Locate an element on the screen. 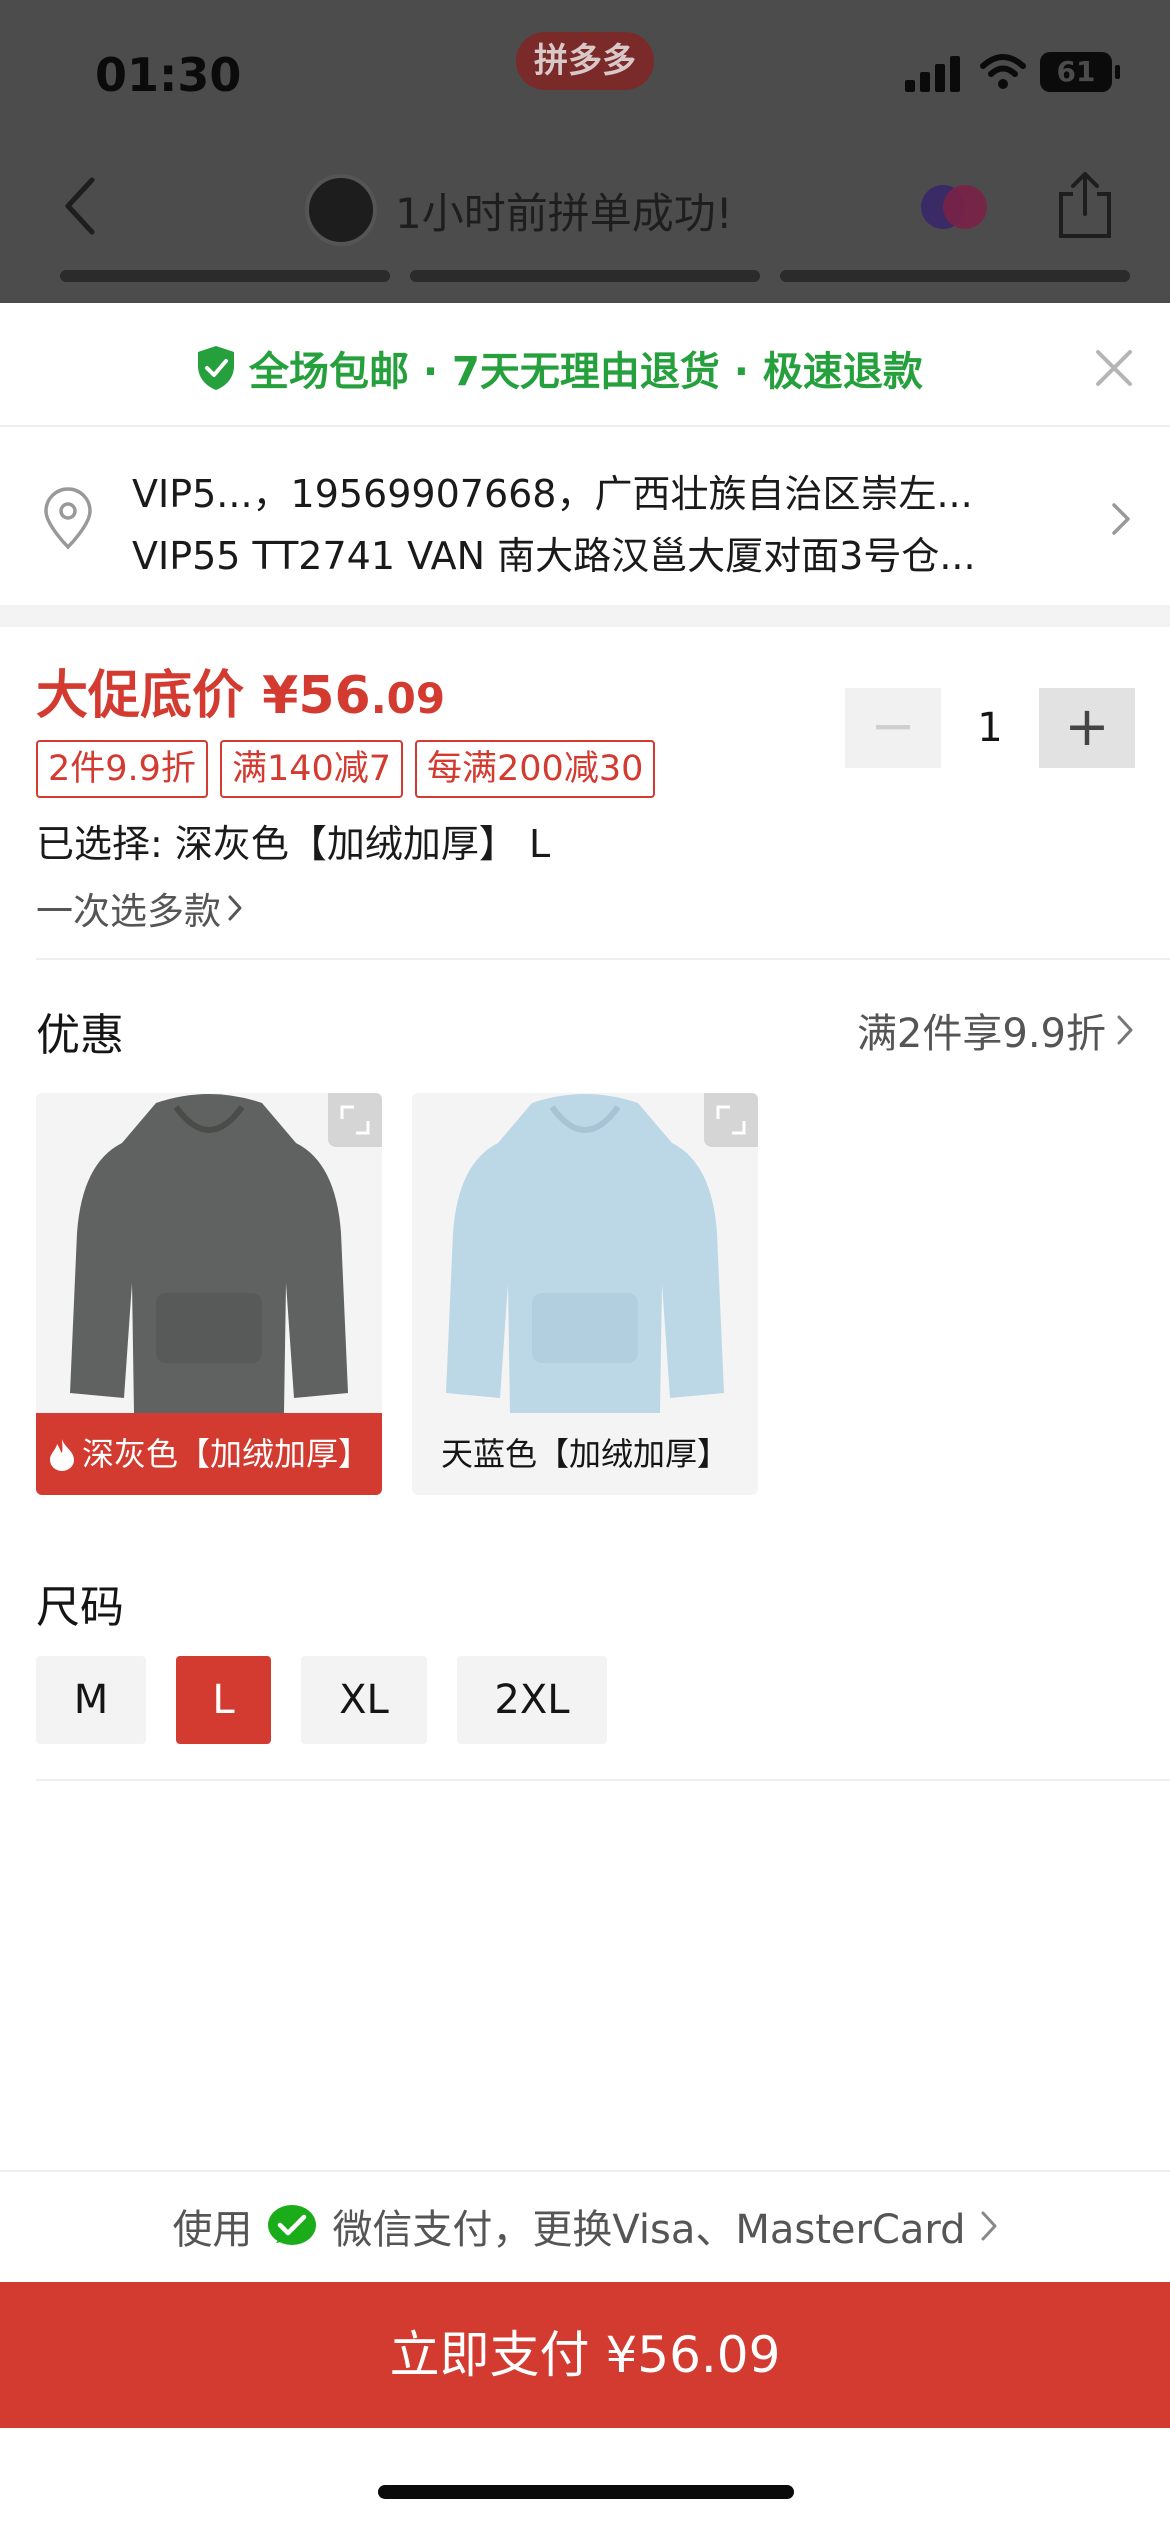 This screenshot has height=2532, width=1170. status-time: 01:30 is located at coordinates (168, 75).